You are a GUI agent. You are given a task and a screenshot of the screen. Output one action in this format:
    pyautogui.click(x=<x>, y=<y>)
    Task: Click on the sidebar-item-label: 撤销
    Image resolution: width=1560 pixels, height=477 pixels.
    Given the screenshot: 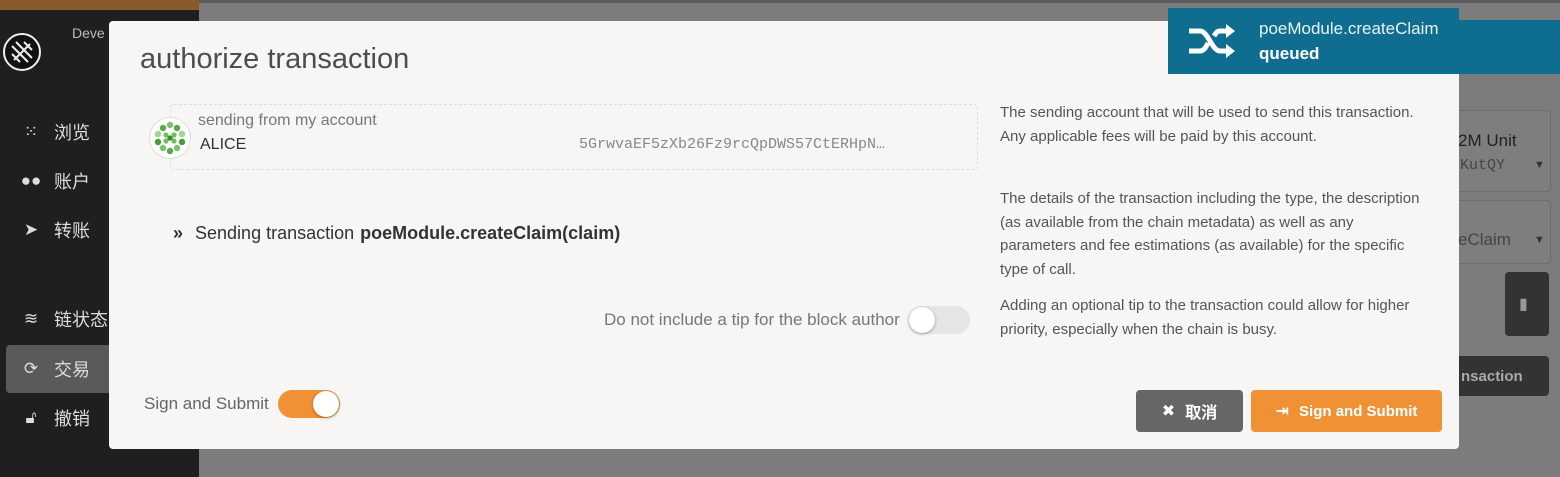 What is the action you would take?
    pyautogui.click(x=72, y=419)
    